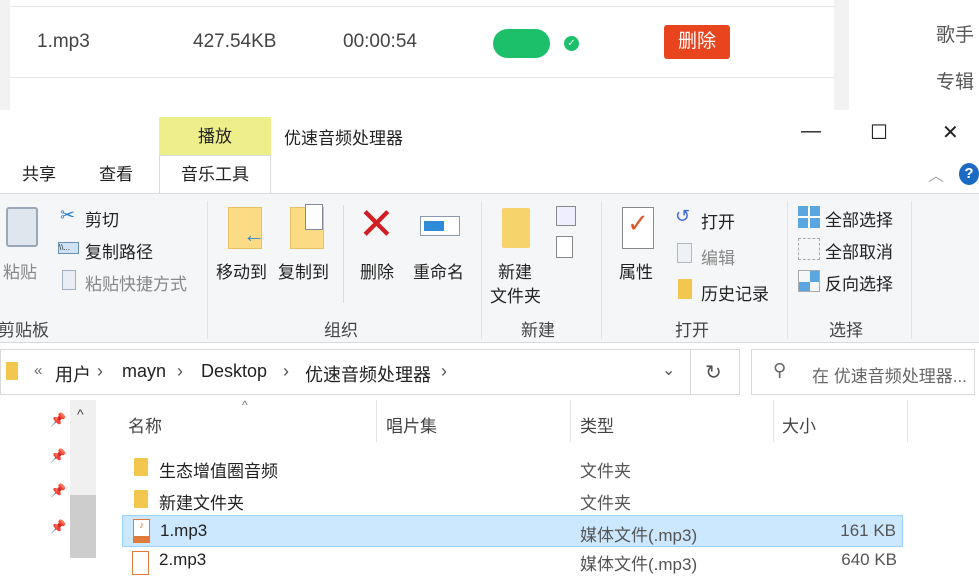 The width and height of the screenshot is (979, 580). Describe the element at coordinates (512, 468) in the screenshot. I see `file-row: 生态增值圈音频 文件夹` at that location.